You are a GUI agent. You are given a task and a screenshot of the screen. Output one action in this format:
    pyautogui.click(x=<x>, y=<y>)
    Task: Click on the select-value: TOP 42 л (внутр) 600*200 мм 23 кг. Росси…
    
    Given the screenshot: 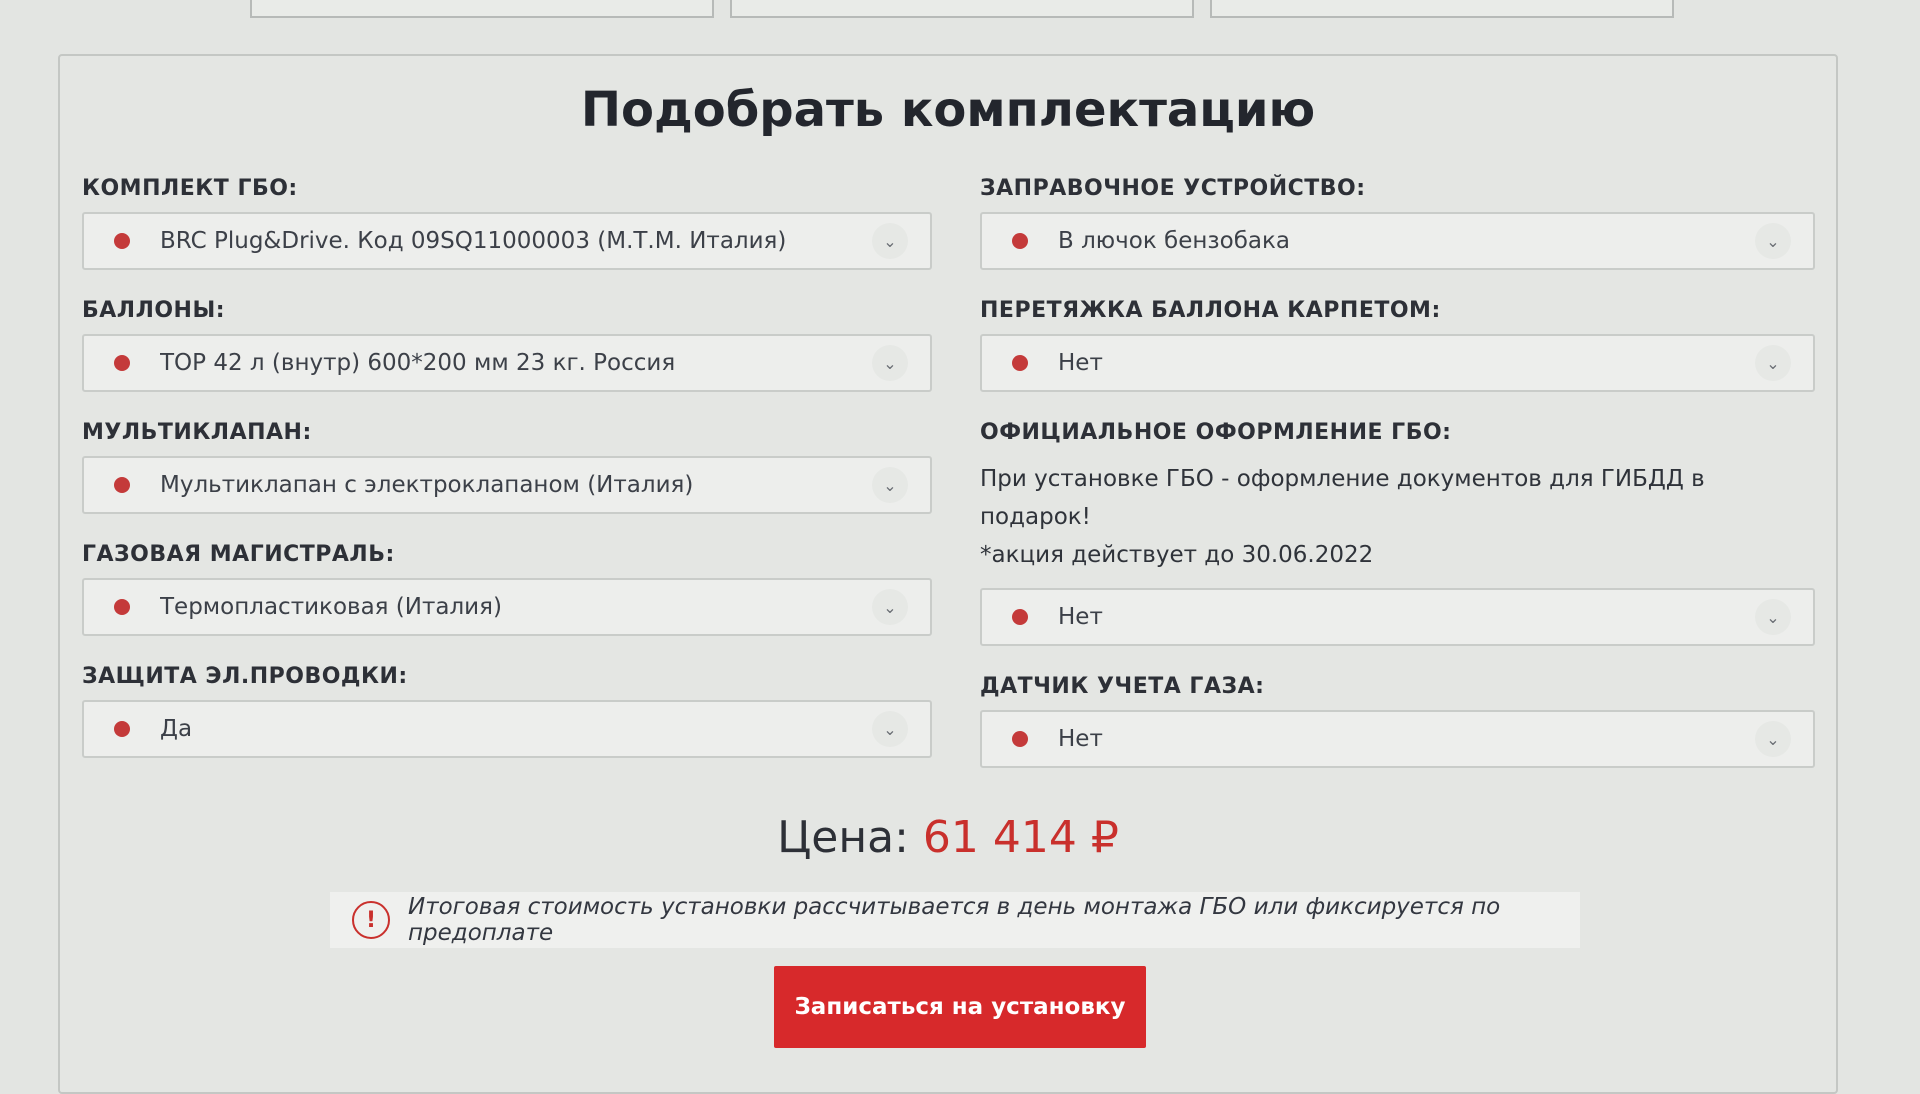 What is the action you would take?
    pyautogui.click(x=418, y=363)
    